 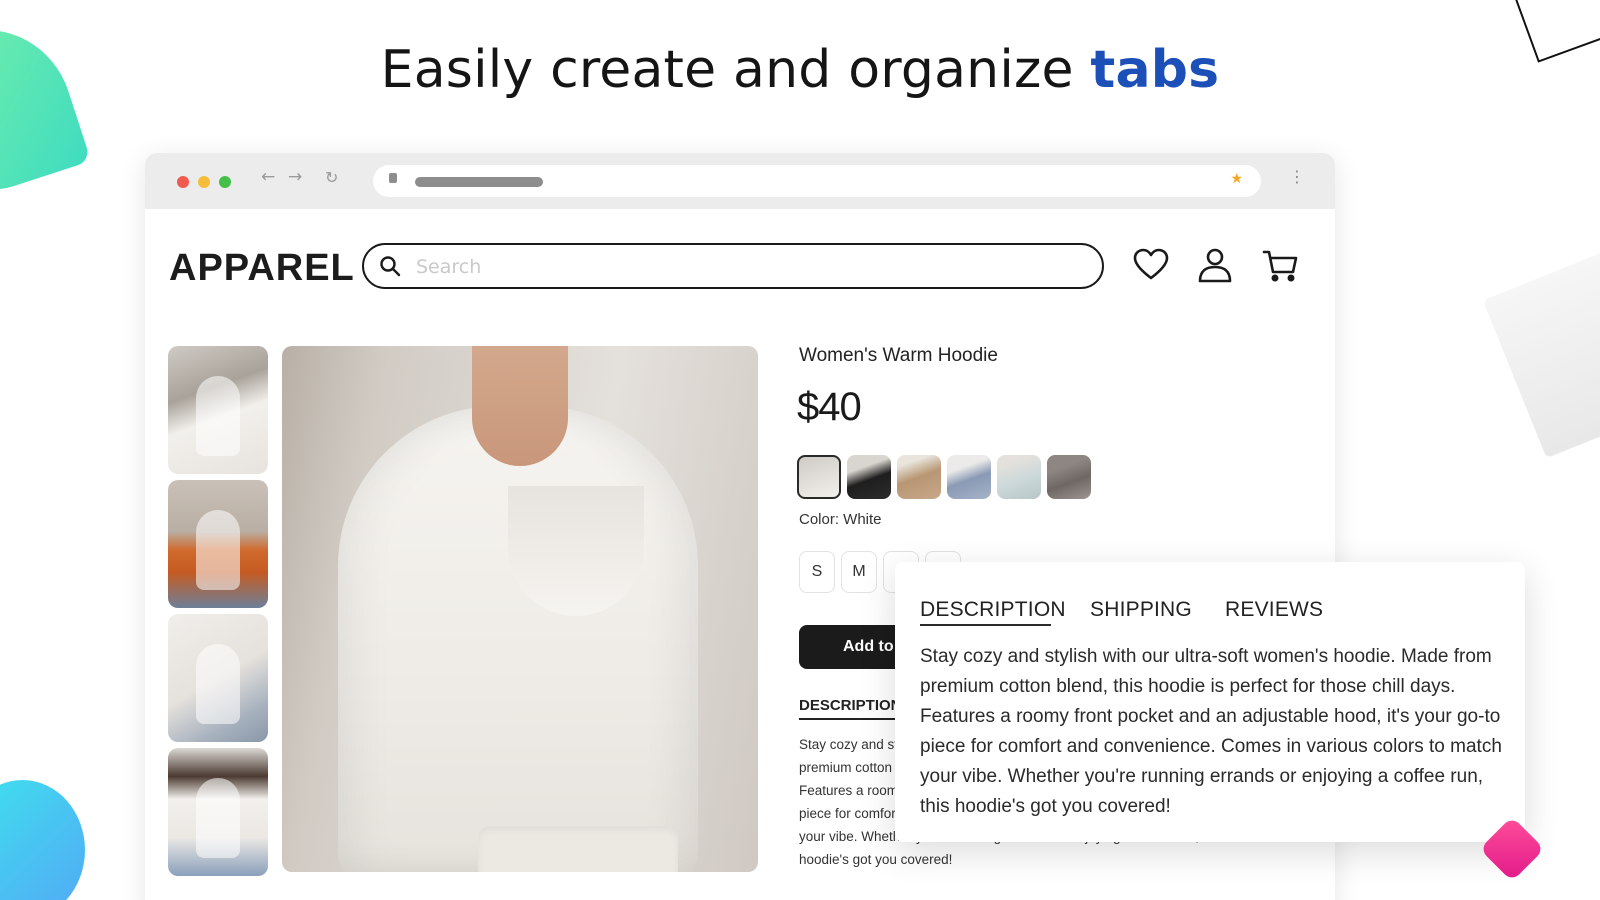 What do you see at coordinates (1236, 179) in the screenshot?
I see `star-icon: ★` at bounding box center [1236, 179].